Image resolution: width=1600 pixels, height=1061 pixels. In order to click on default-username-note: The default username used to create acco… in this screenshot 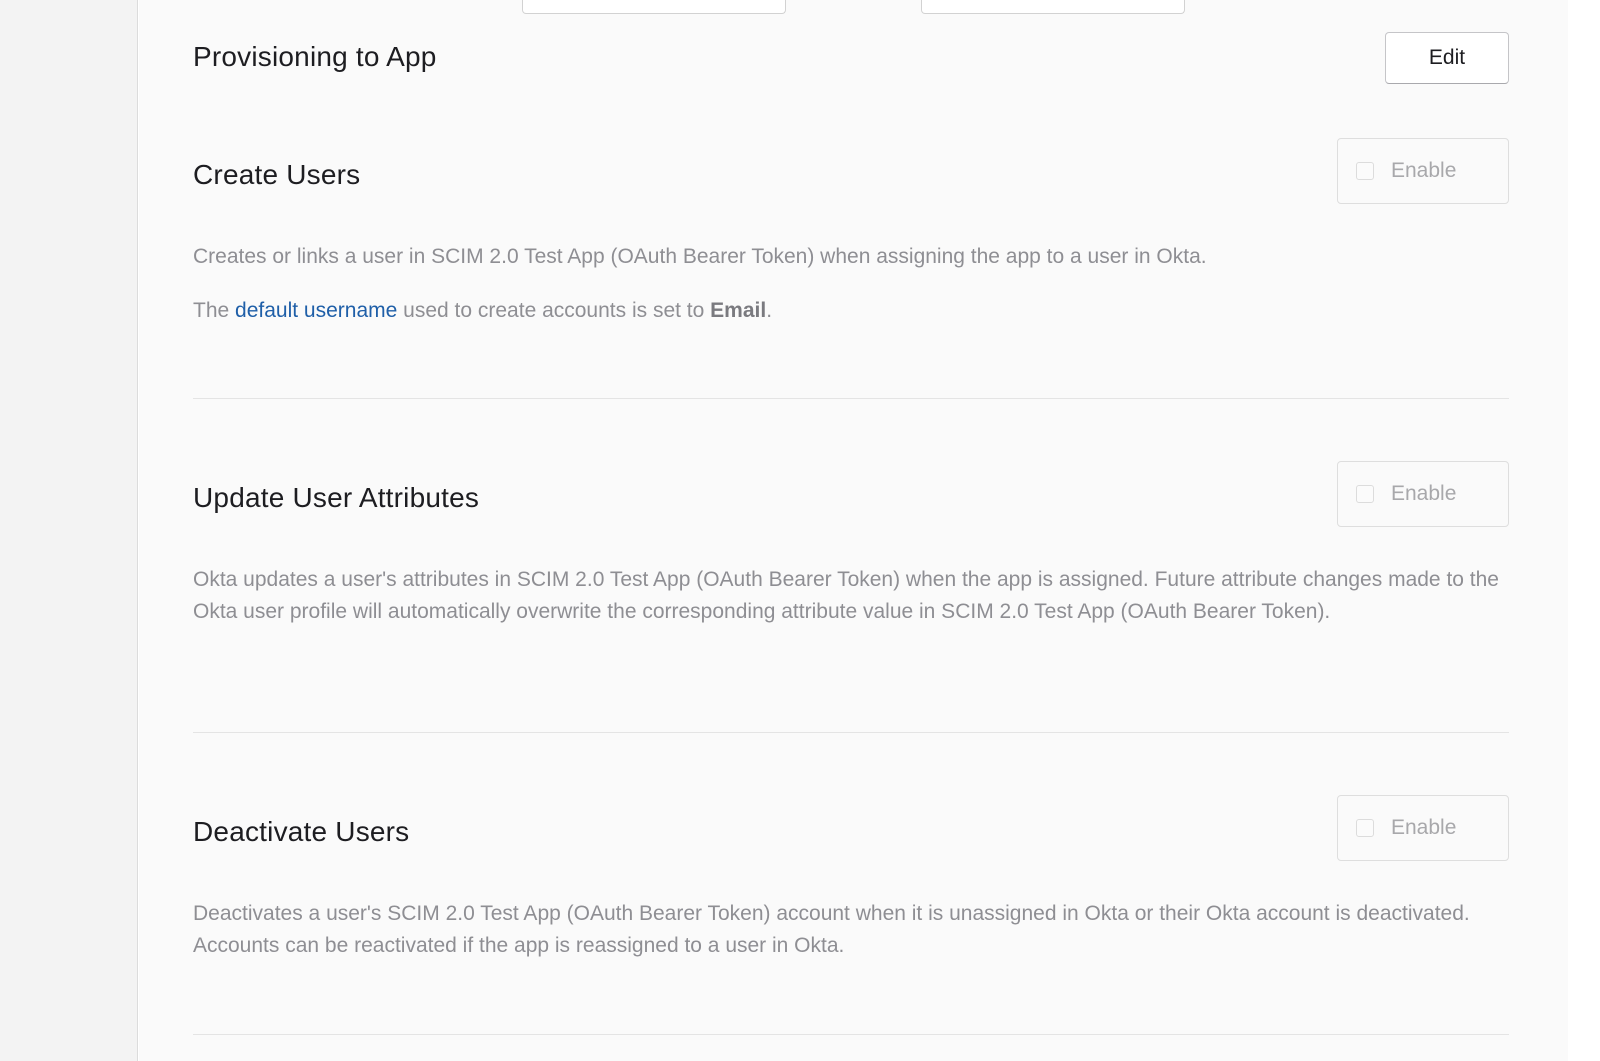, I will do `click(853, 311)`.